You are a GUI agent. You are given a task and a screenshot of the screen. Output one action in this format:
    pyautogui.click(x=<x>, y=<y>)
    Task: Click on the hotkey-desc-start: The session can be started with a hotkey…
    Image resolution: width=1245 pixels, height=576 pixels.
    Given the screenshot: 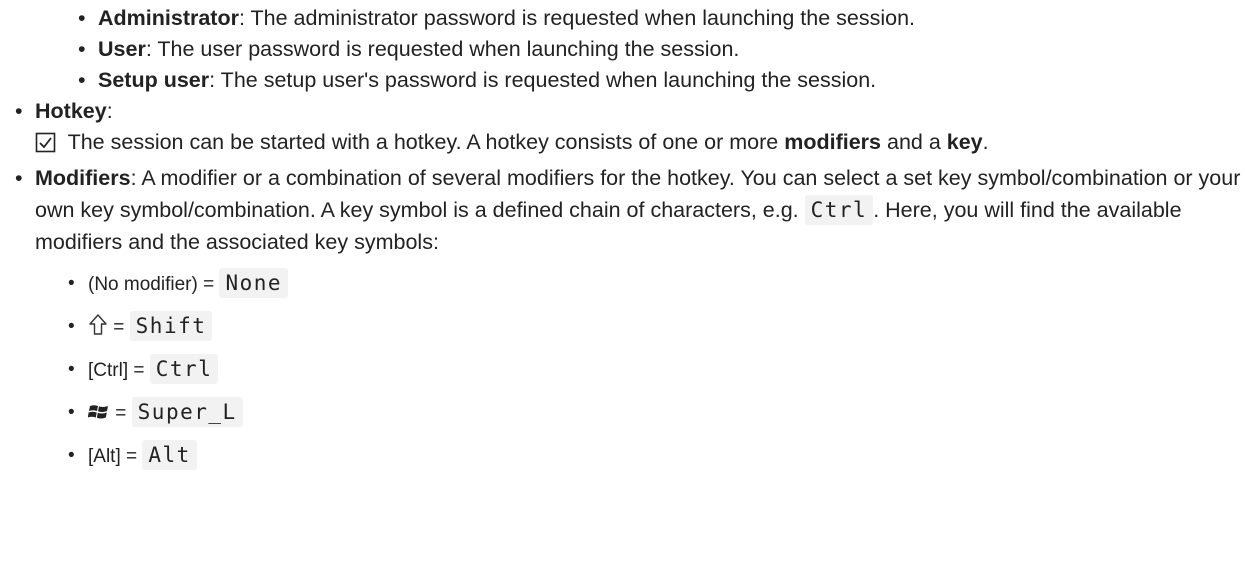 What is the action you would take?
    pyautogui.click(x=423, y=142)
    